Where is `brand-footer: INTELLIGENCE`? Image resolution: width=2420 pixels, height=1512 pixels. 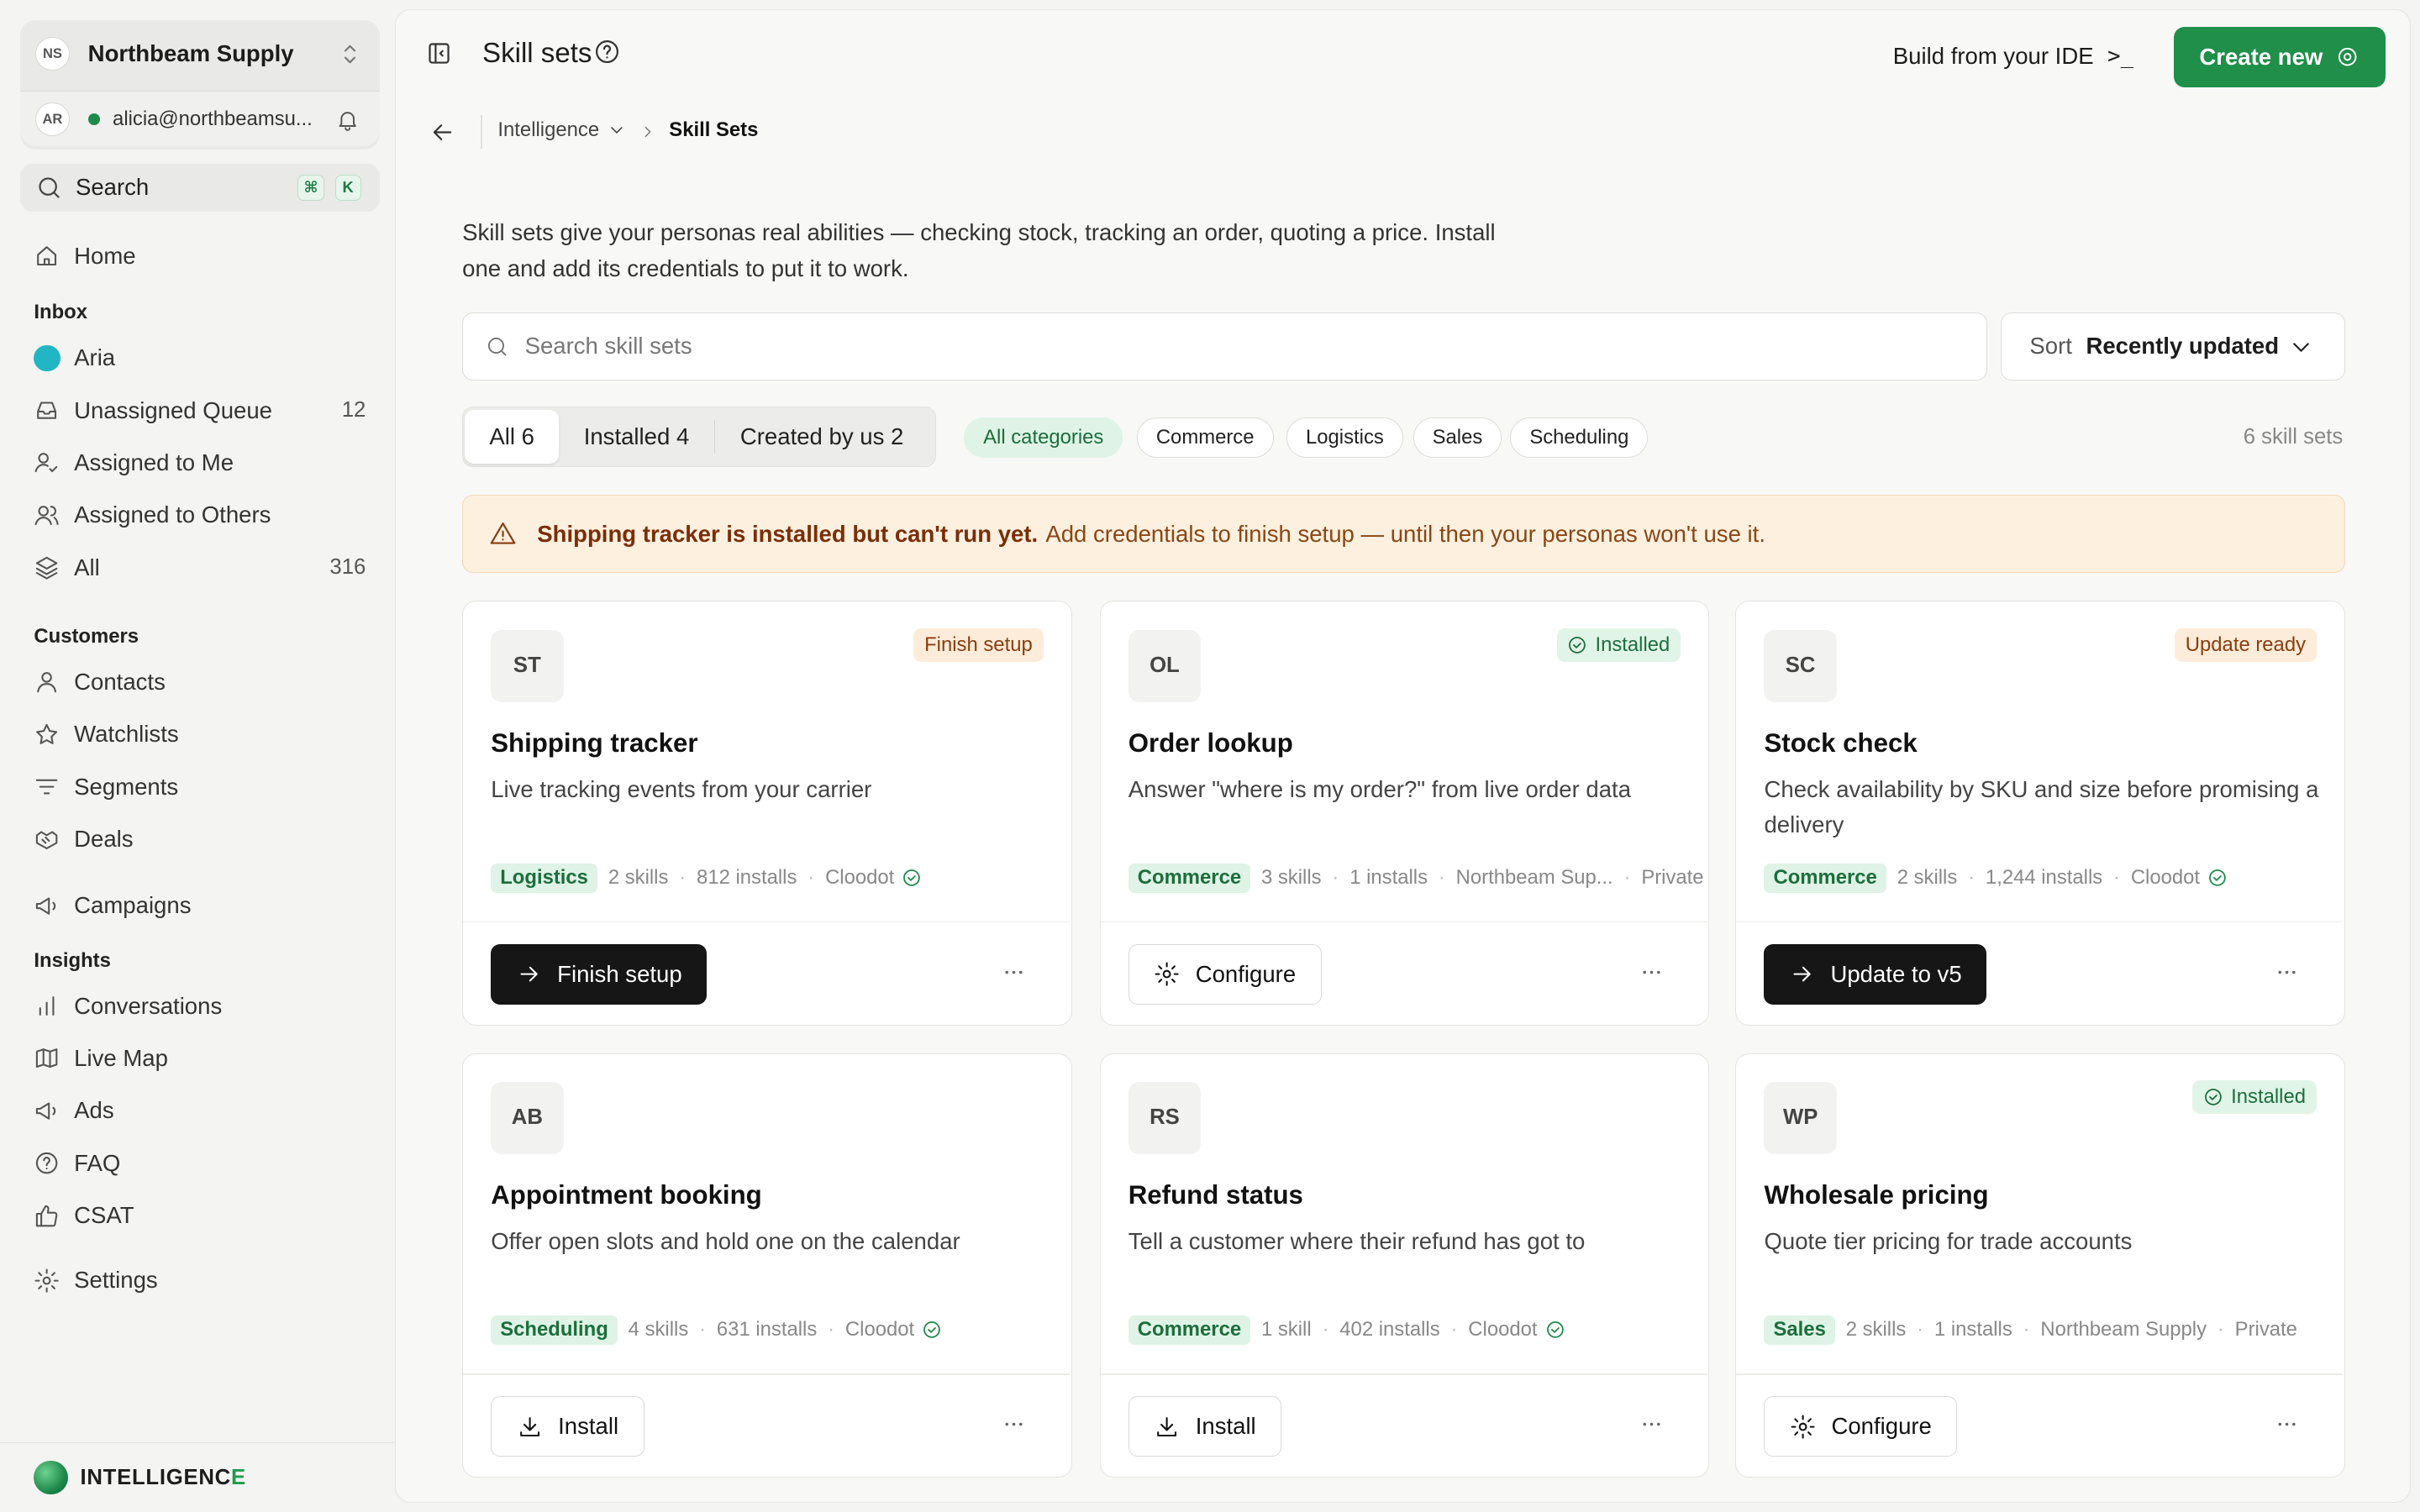 brand-footer: INTELLIGENCE is located at coordinates (198, 1477).